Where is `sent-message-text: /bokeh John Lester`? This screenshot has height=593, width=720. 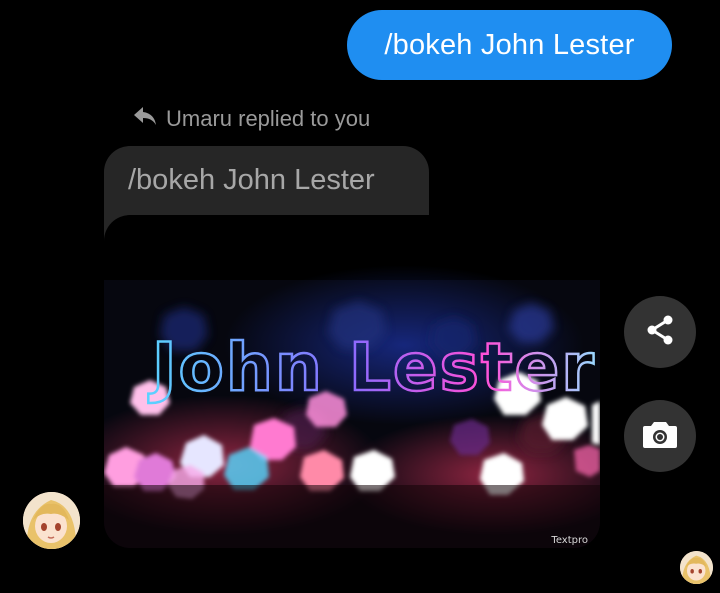
sent-message-text: /bokeh John Lester is located at coordinates (509, 44).